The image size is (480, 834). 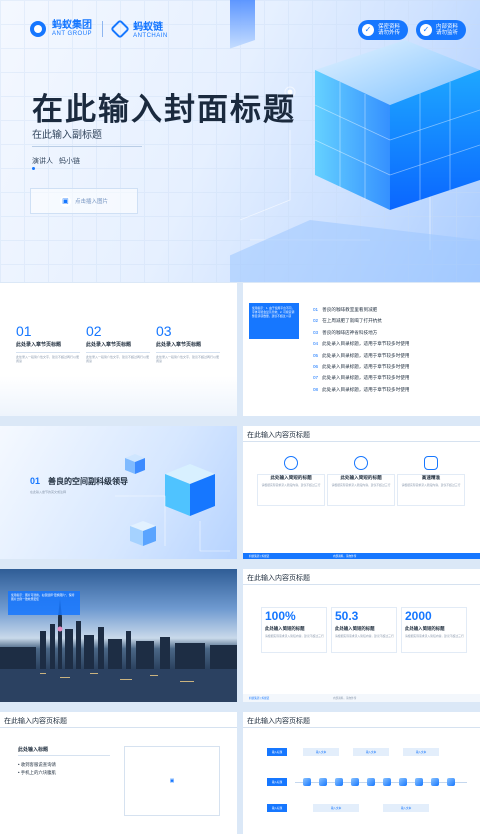 What do you see at coordinates (120, 28) in the screenshot?
I see `antchain-logo-icon` at bounding box center [120, 28].